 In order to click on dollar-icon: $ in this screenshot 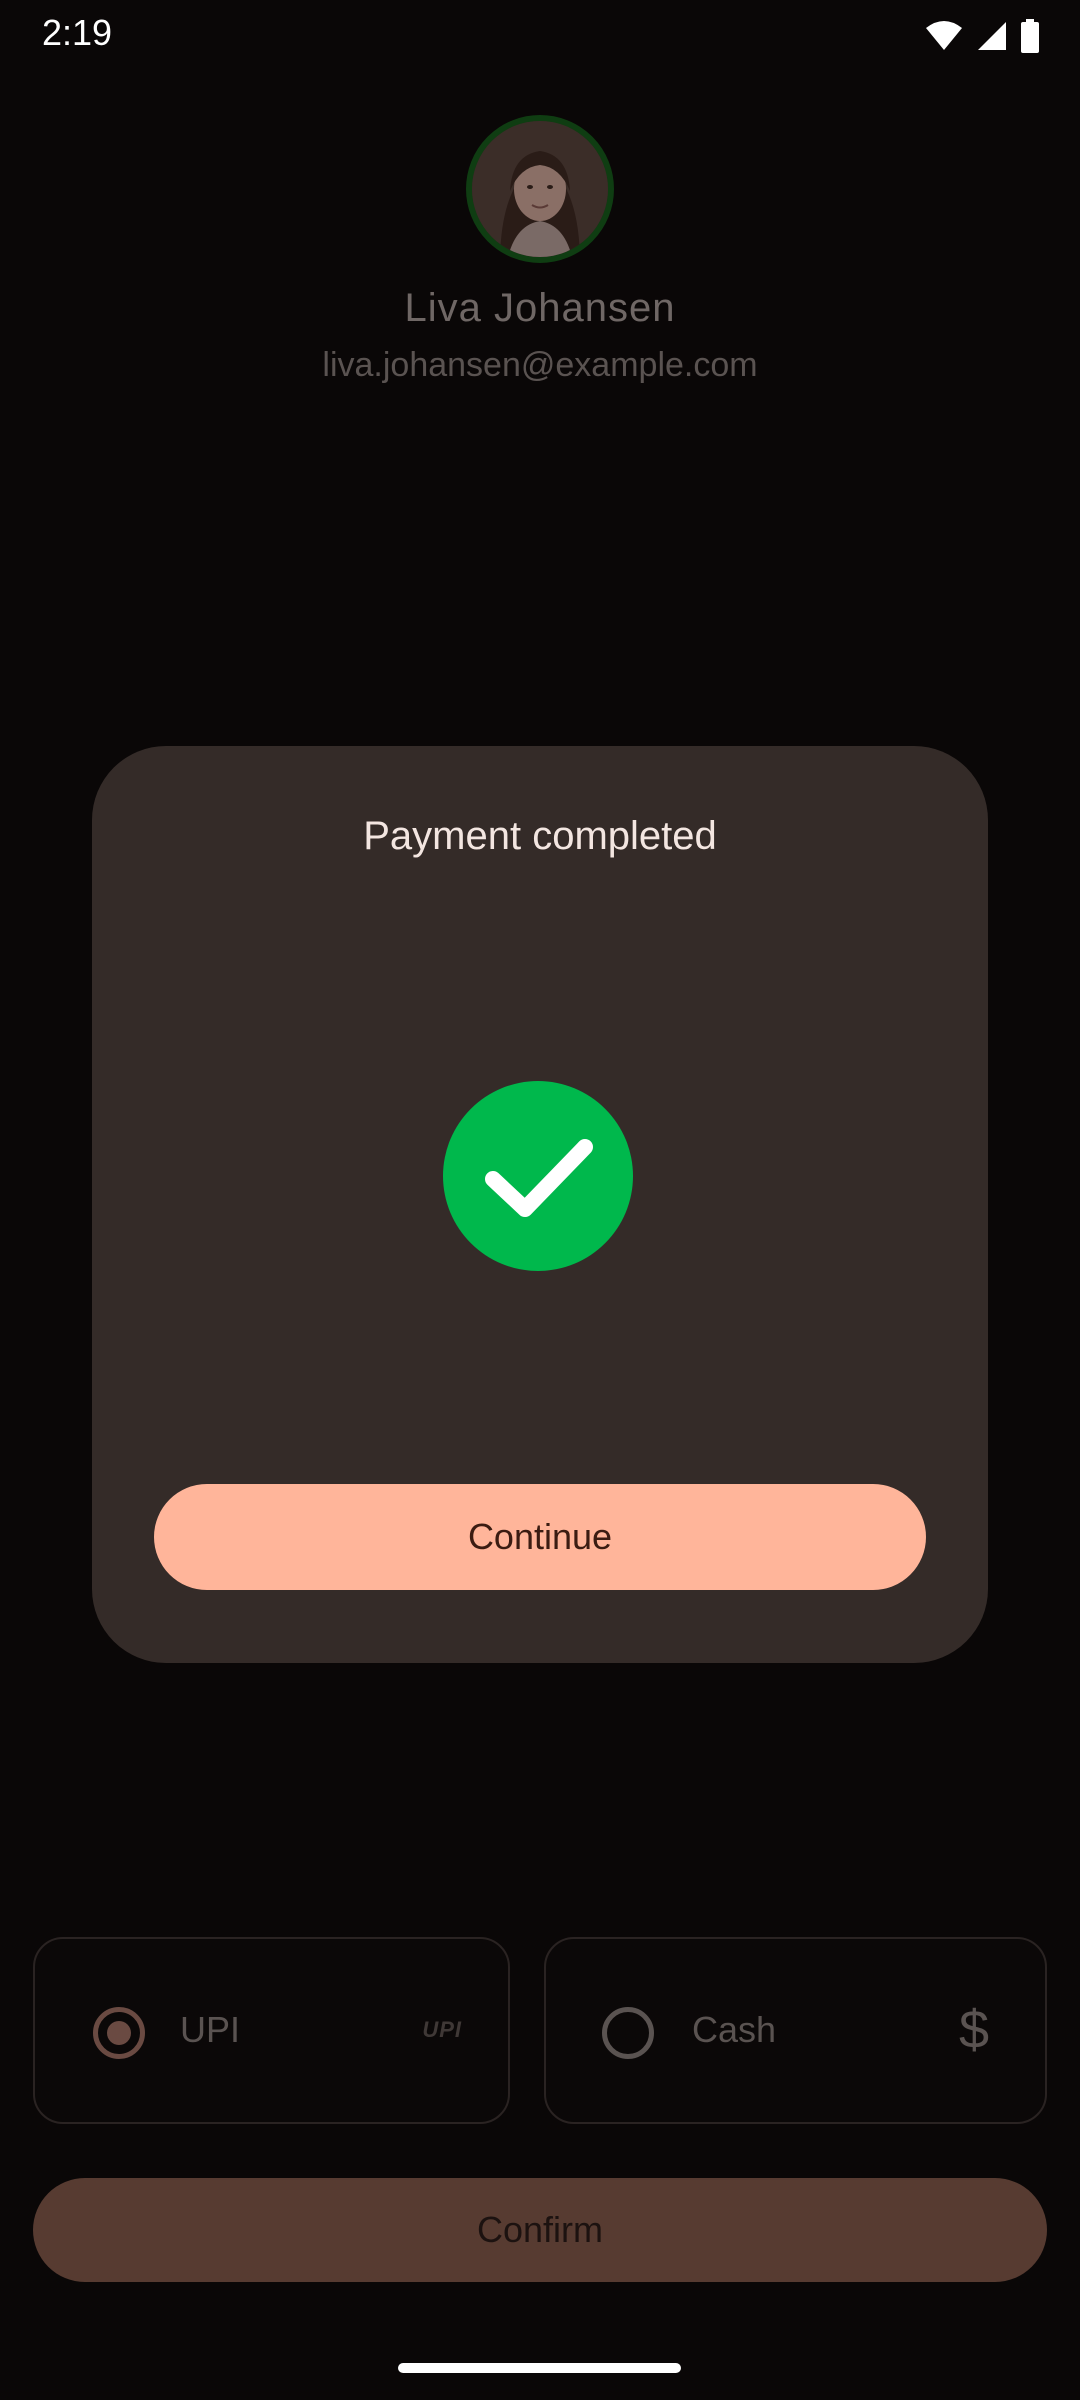, I will do `click(973, 2030)`.